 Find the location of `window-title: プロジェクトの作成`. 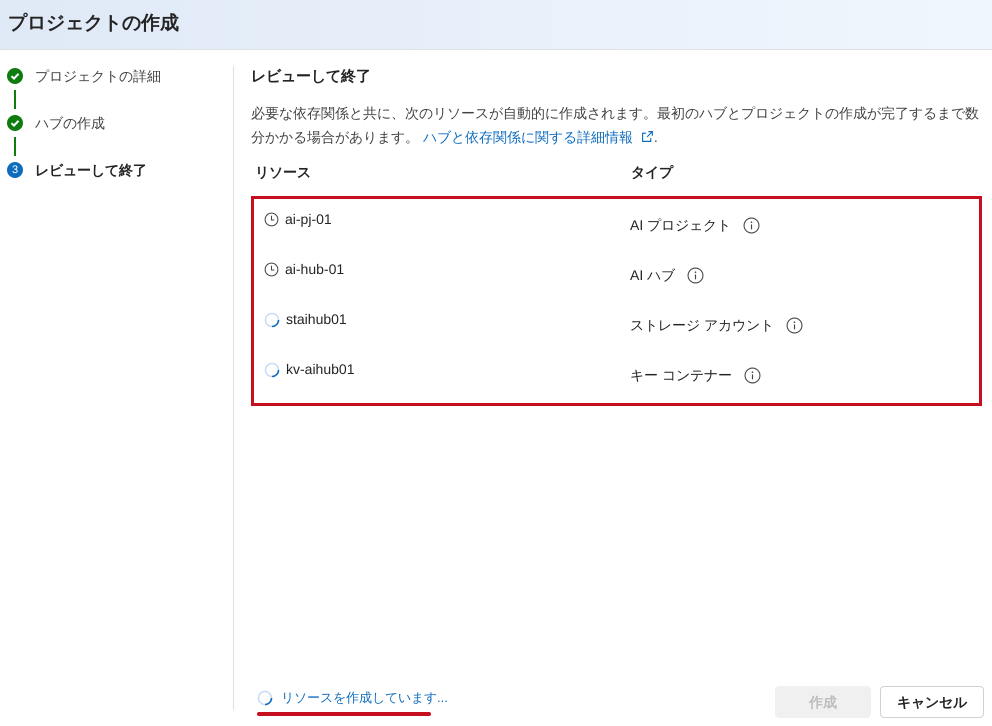

window-title: プロジェクトの作成 is located at coordinates (93, 24).